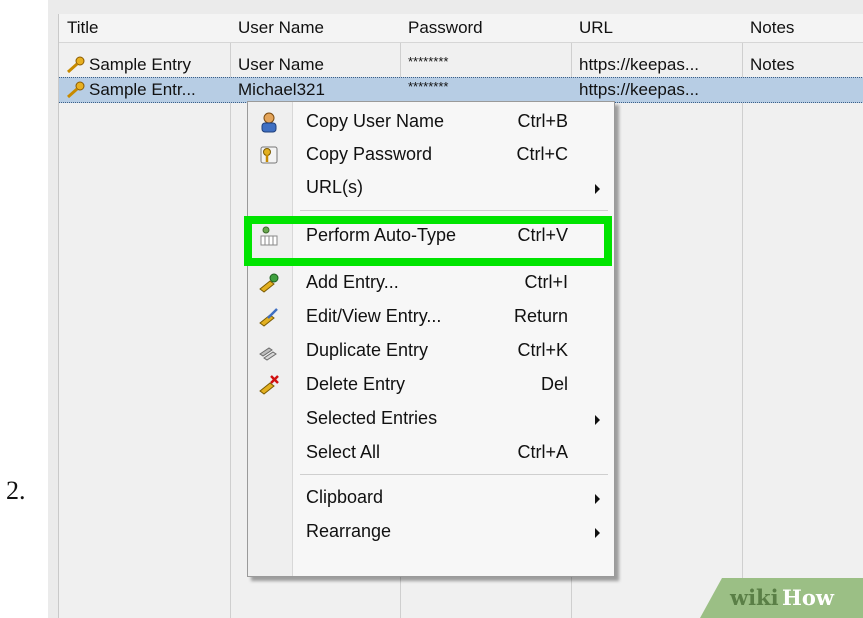 This screenshot has height=618, width=863. I want to click on menu-item-shortcut: Ctrl+I, so click(546, 282).